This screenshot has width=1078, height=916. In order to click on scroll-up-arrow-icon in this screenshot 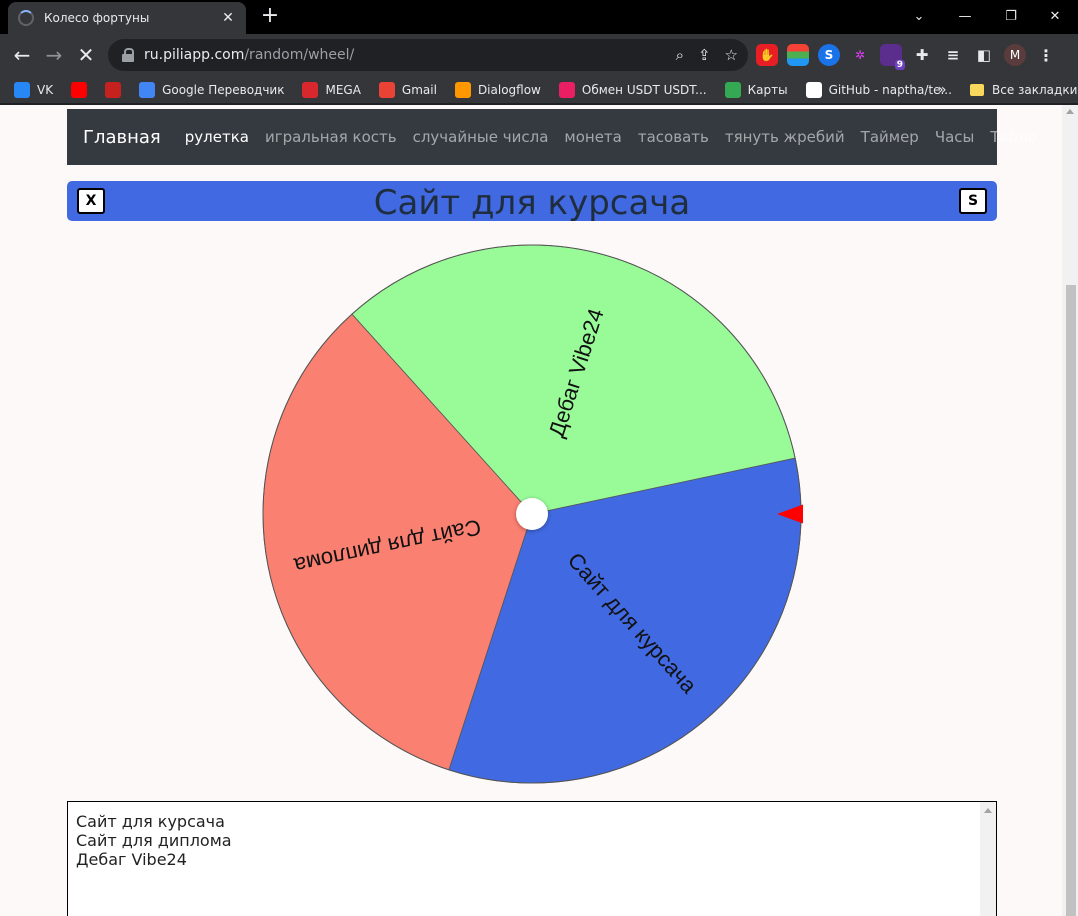, I will do `click(1070, 111)`.